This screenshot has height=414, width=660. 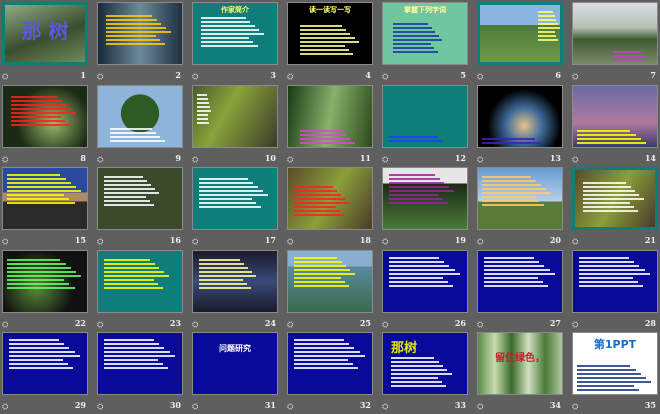 I want to click on slide-item: ⛭ 17, so click(x=235, y=208).